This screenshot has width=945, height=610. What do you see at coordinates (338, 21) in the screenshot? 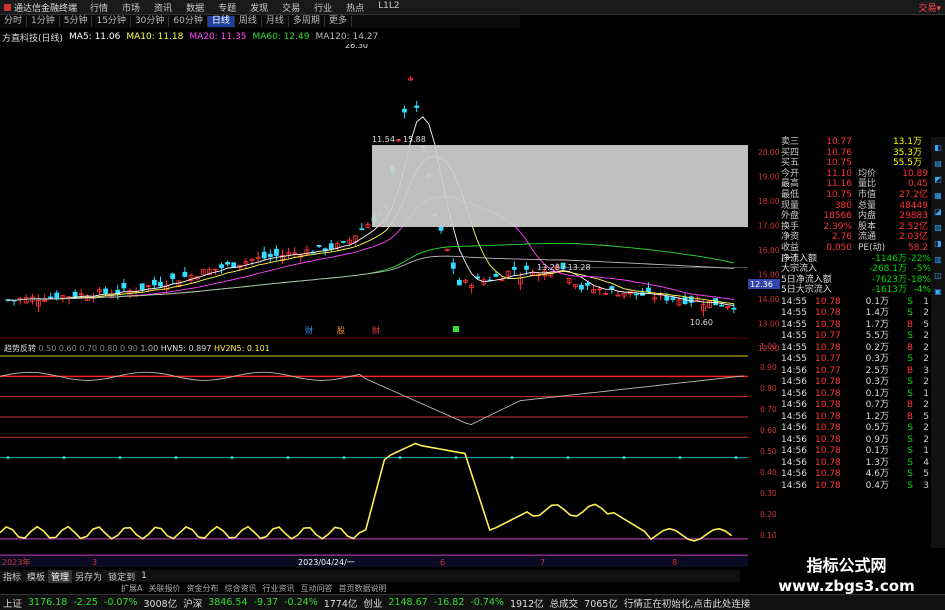
I see `period-tab: 更多` at bounding box center [338, 21].